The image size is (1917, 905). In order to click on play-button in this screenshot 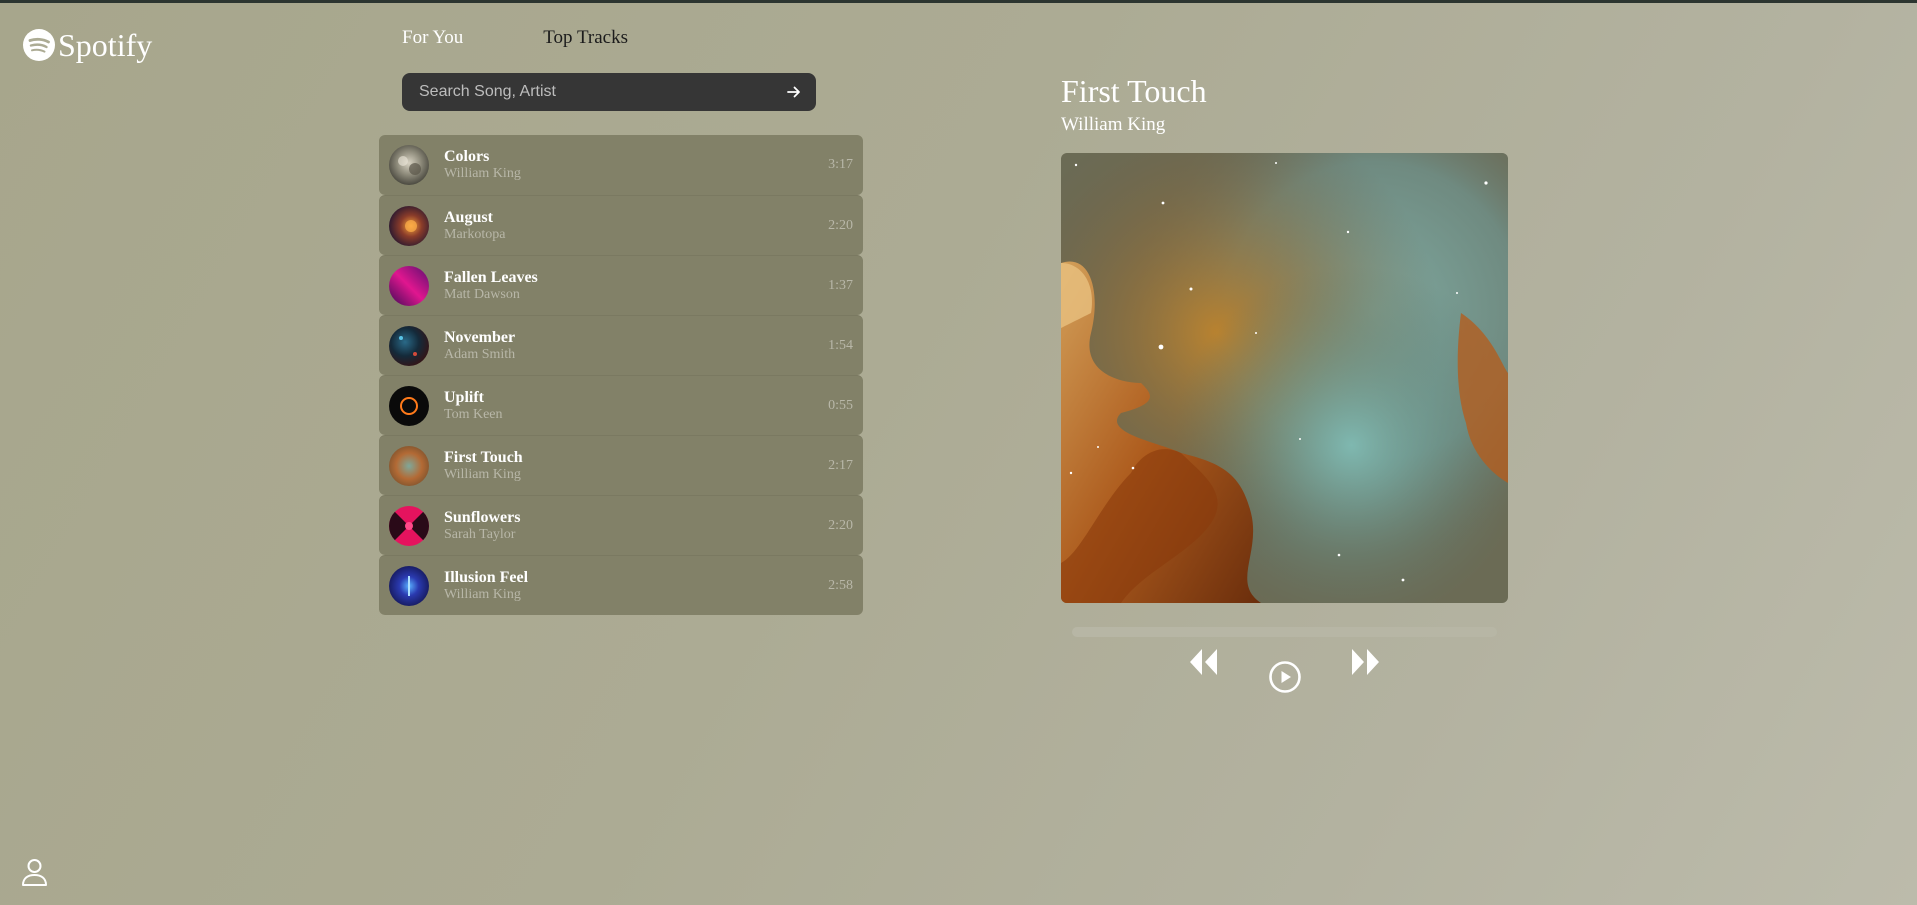, I will do `click(1285, 677)`.